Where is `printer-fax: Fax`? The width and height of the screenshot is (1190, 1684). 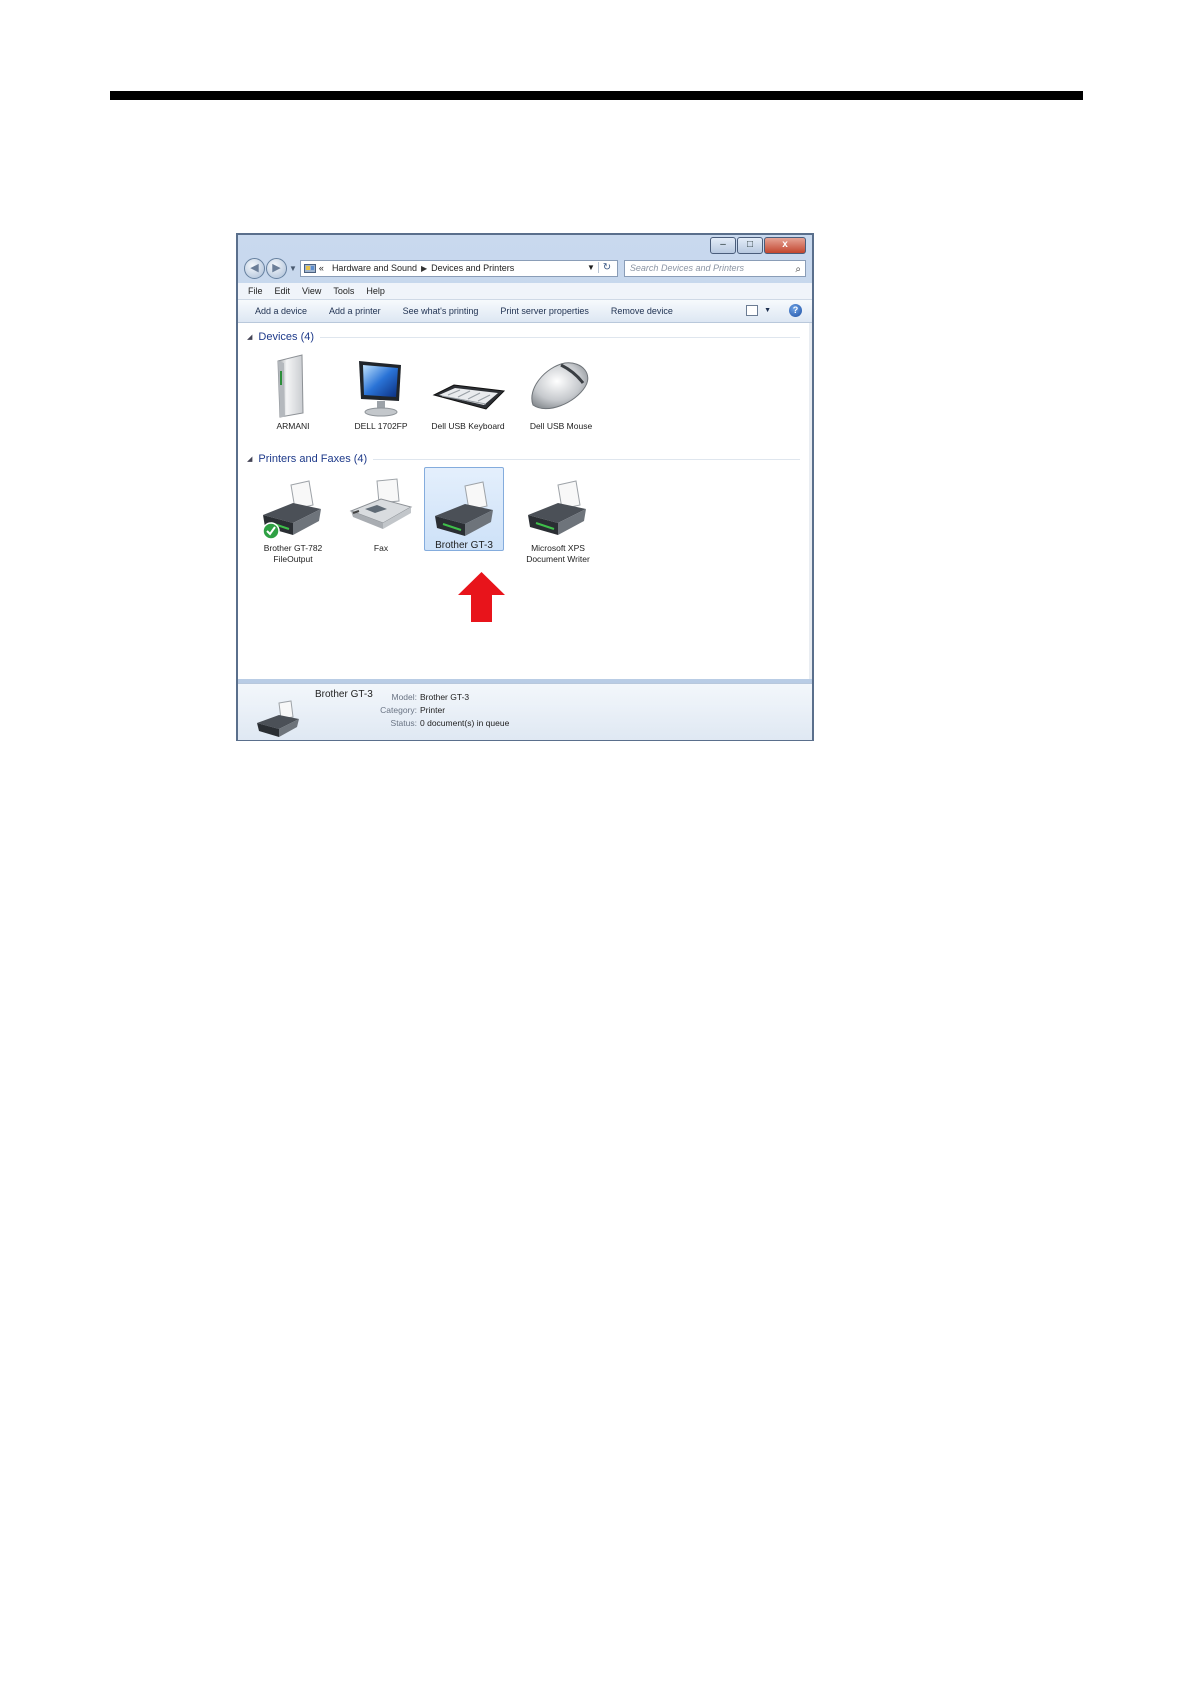 printer-fax: Fax is located at coordinates (381, 512).